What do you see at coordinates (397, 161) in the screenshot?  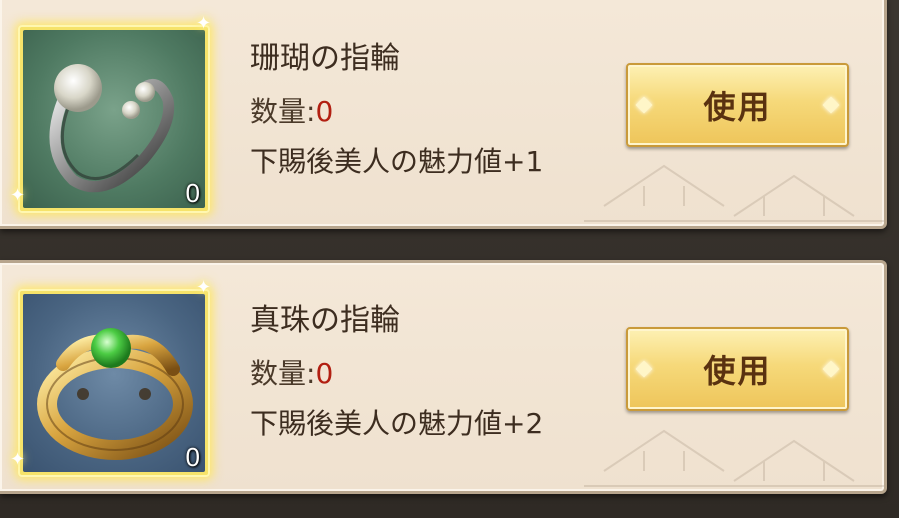 I see `item-effect: 下賜後美人の魅力値+1` at bounding box center [397, 161].